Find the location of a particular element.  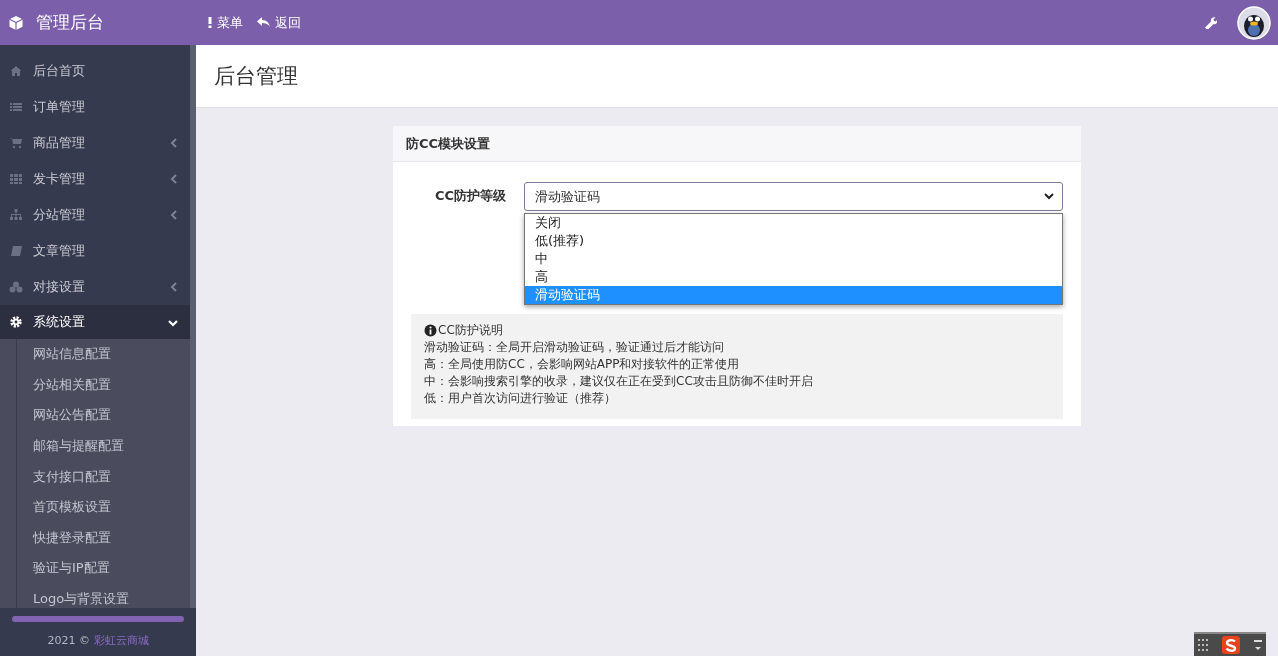

submenu-item: 网站信息配置 is located at coordinates (103, 354).